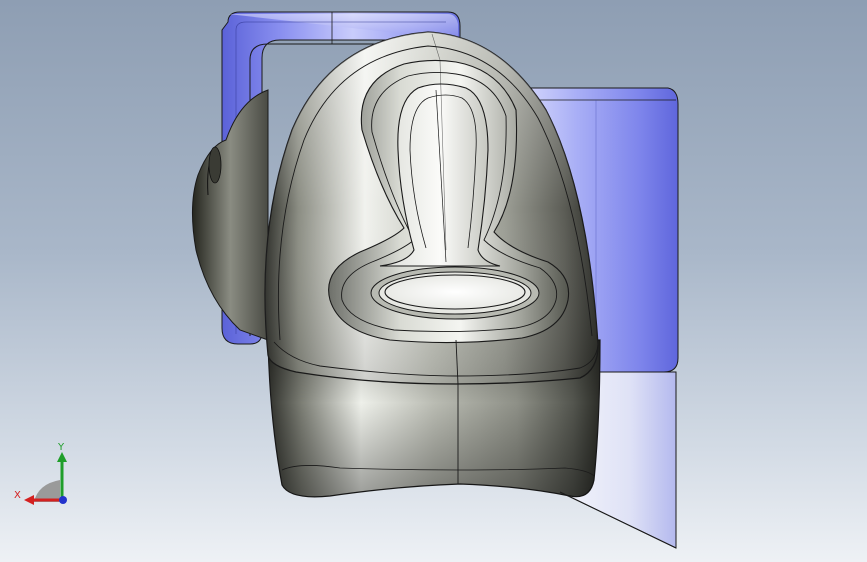  Describe the element at coordinates (63, 500) in the screenshot. I see `z-axis-icon` at that location.